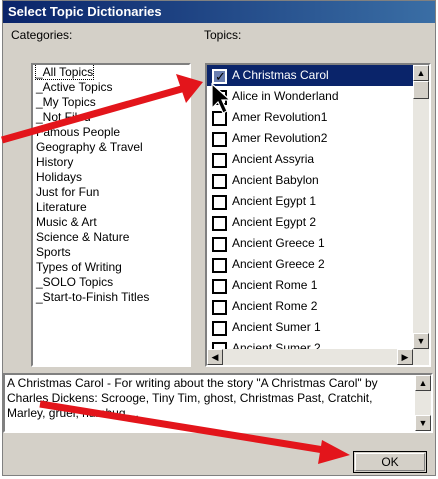 The image size is (438, 479). I want to click on topic-row: Ancient Egypt 2, so click(310, 222).